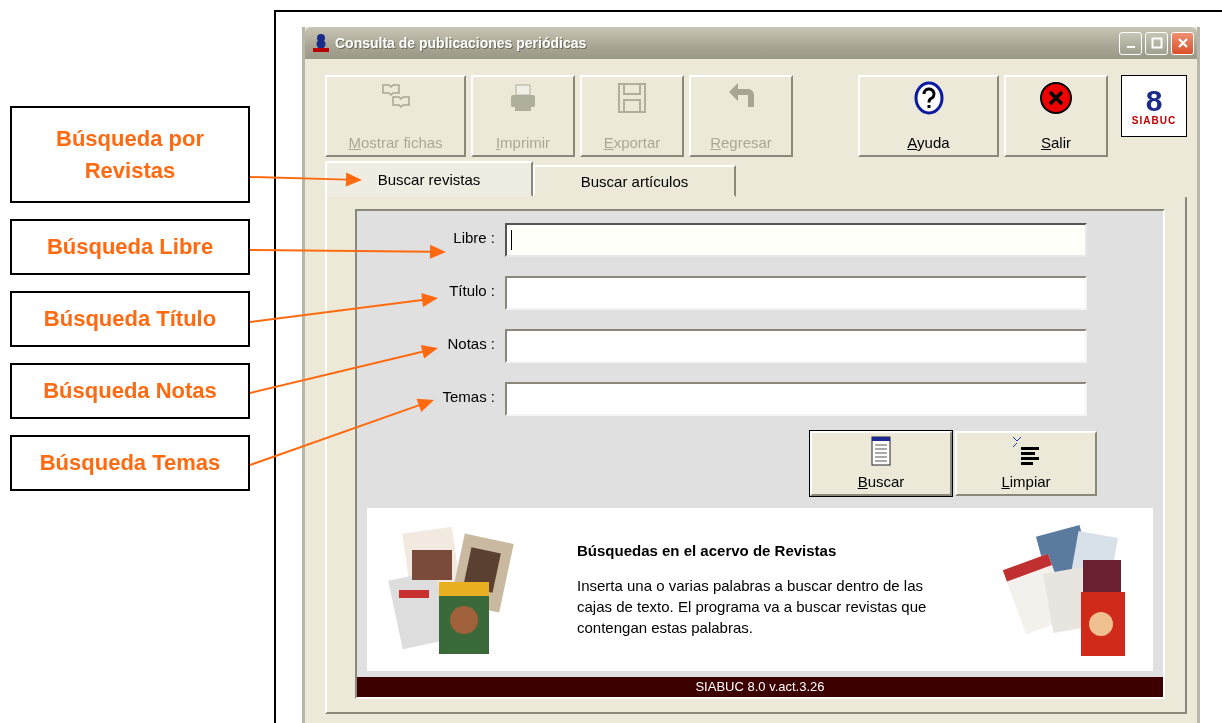 The height and width of the screenshot is (723, 1222). What do you see at coordinates (1130, 47) in the screenshot?
I see `minimize-icon` at bounding box center [1130, 47].